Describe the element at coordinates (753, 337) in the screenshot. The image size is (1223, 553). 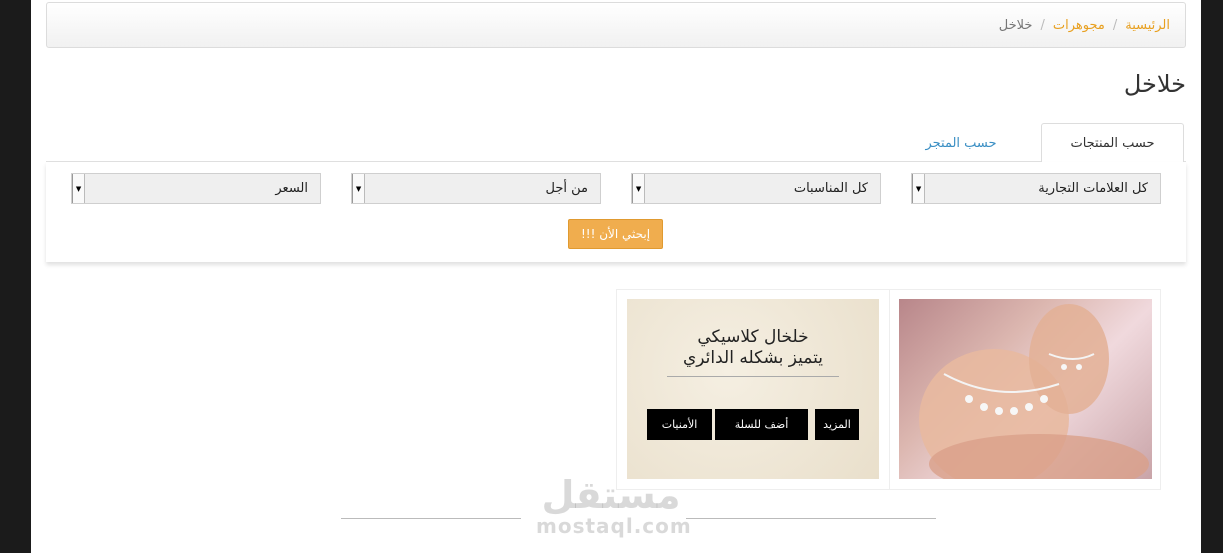
I see `product-name-line1: خلخال كلاسيكي` at that location.